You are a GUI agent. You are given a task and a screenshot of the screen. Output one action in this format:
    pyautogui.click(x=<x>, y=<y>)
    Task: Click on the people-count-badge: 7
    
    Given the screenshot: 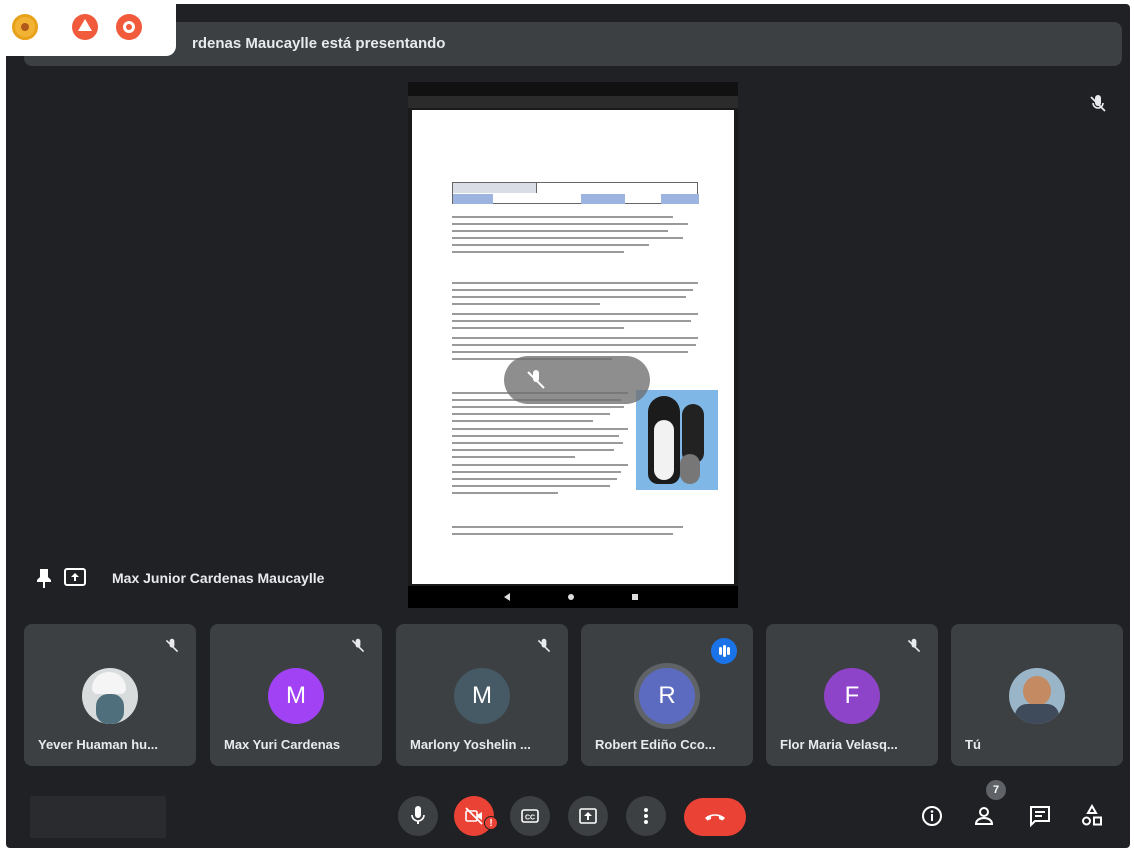 What is the action you would take?
    pyautogui.click(x=996, y=790)
    